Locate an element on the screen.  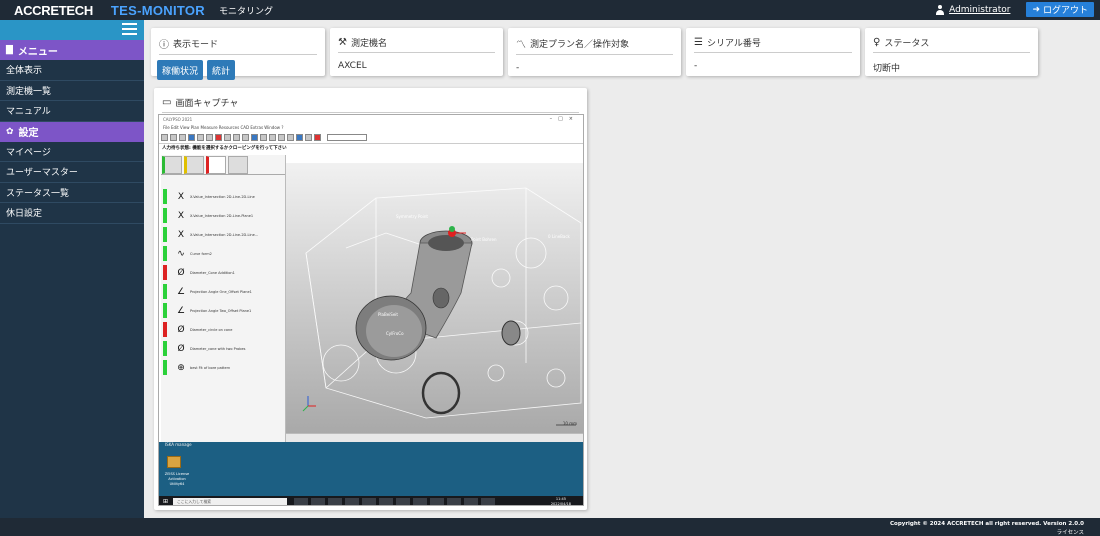
status-card: ♀ ステータス 切断中 is located at coordinates (951, 52).